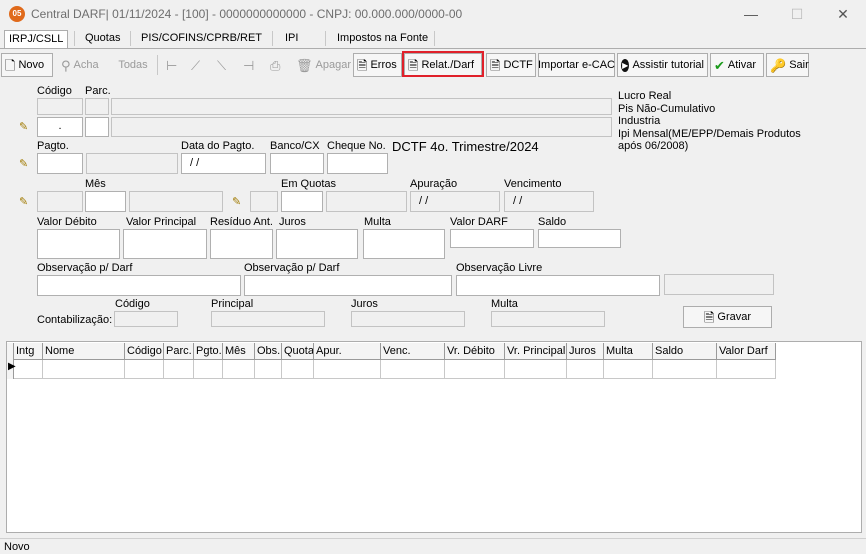 The height and width of the screenshot is (554, 866). Describe the element at coordinates (585, 351) in the screenshot. I see `column-header: Juros` at that location.